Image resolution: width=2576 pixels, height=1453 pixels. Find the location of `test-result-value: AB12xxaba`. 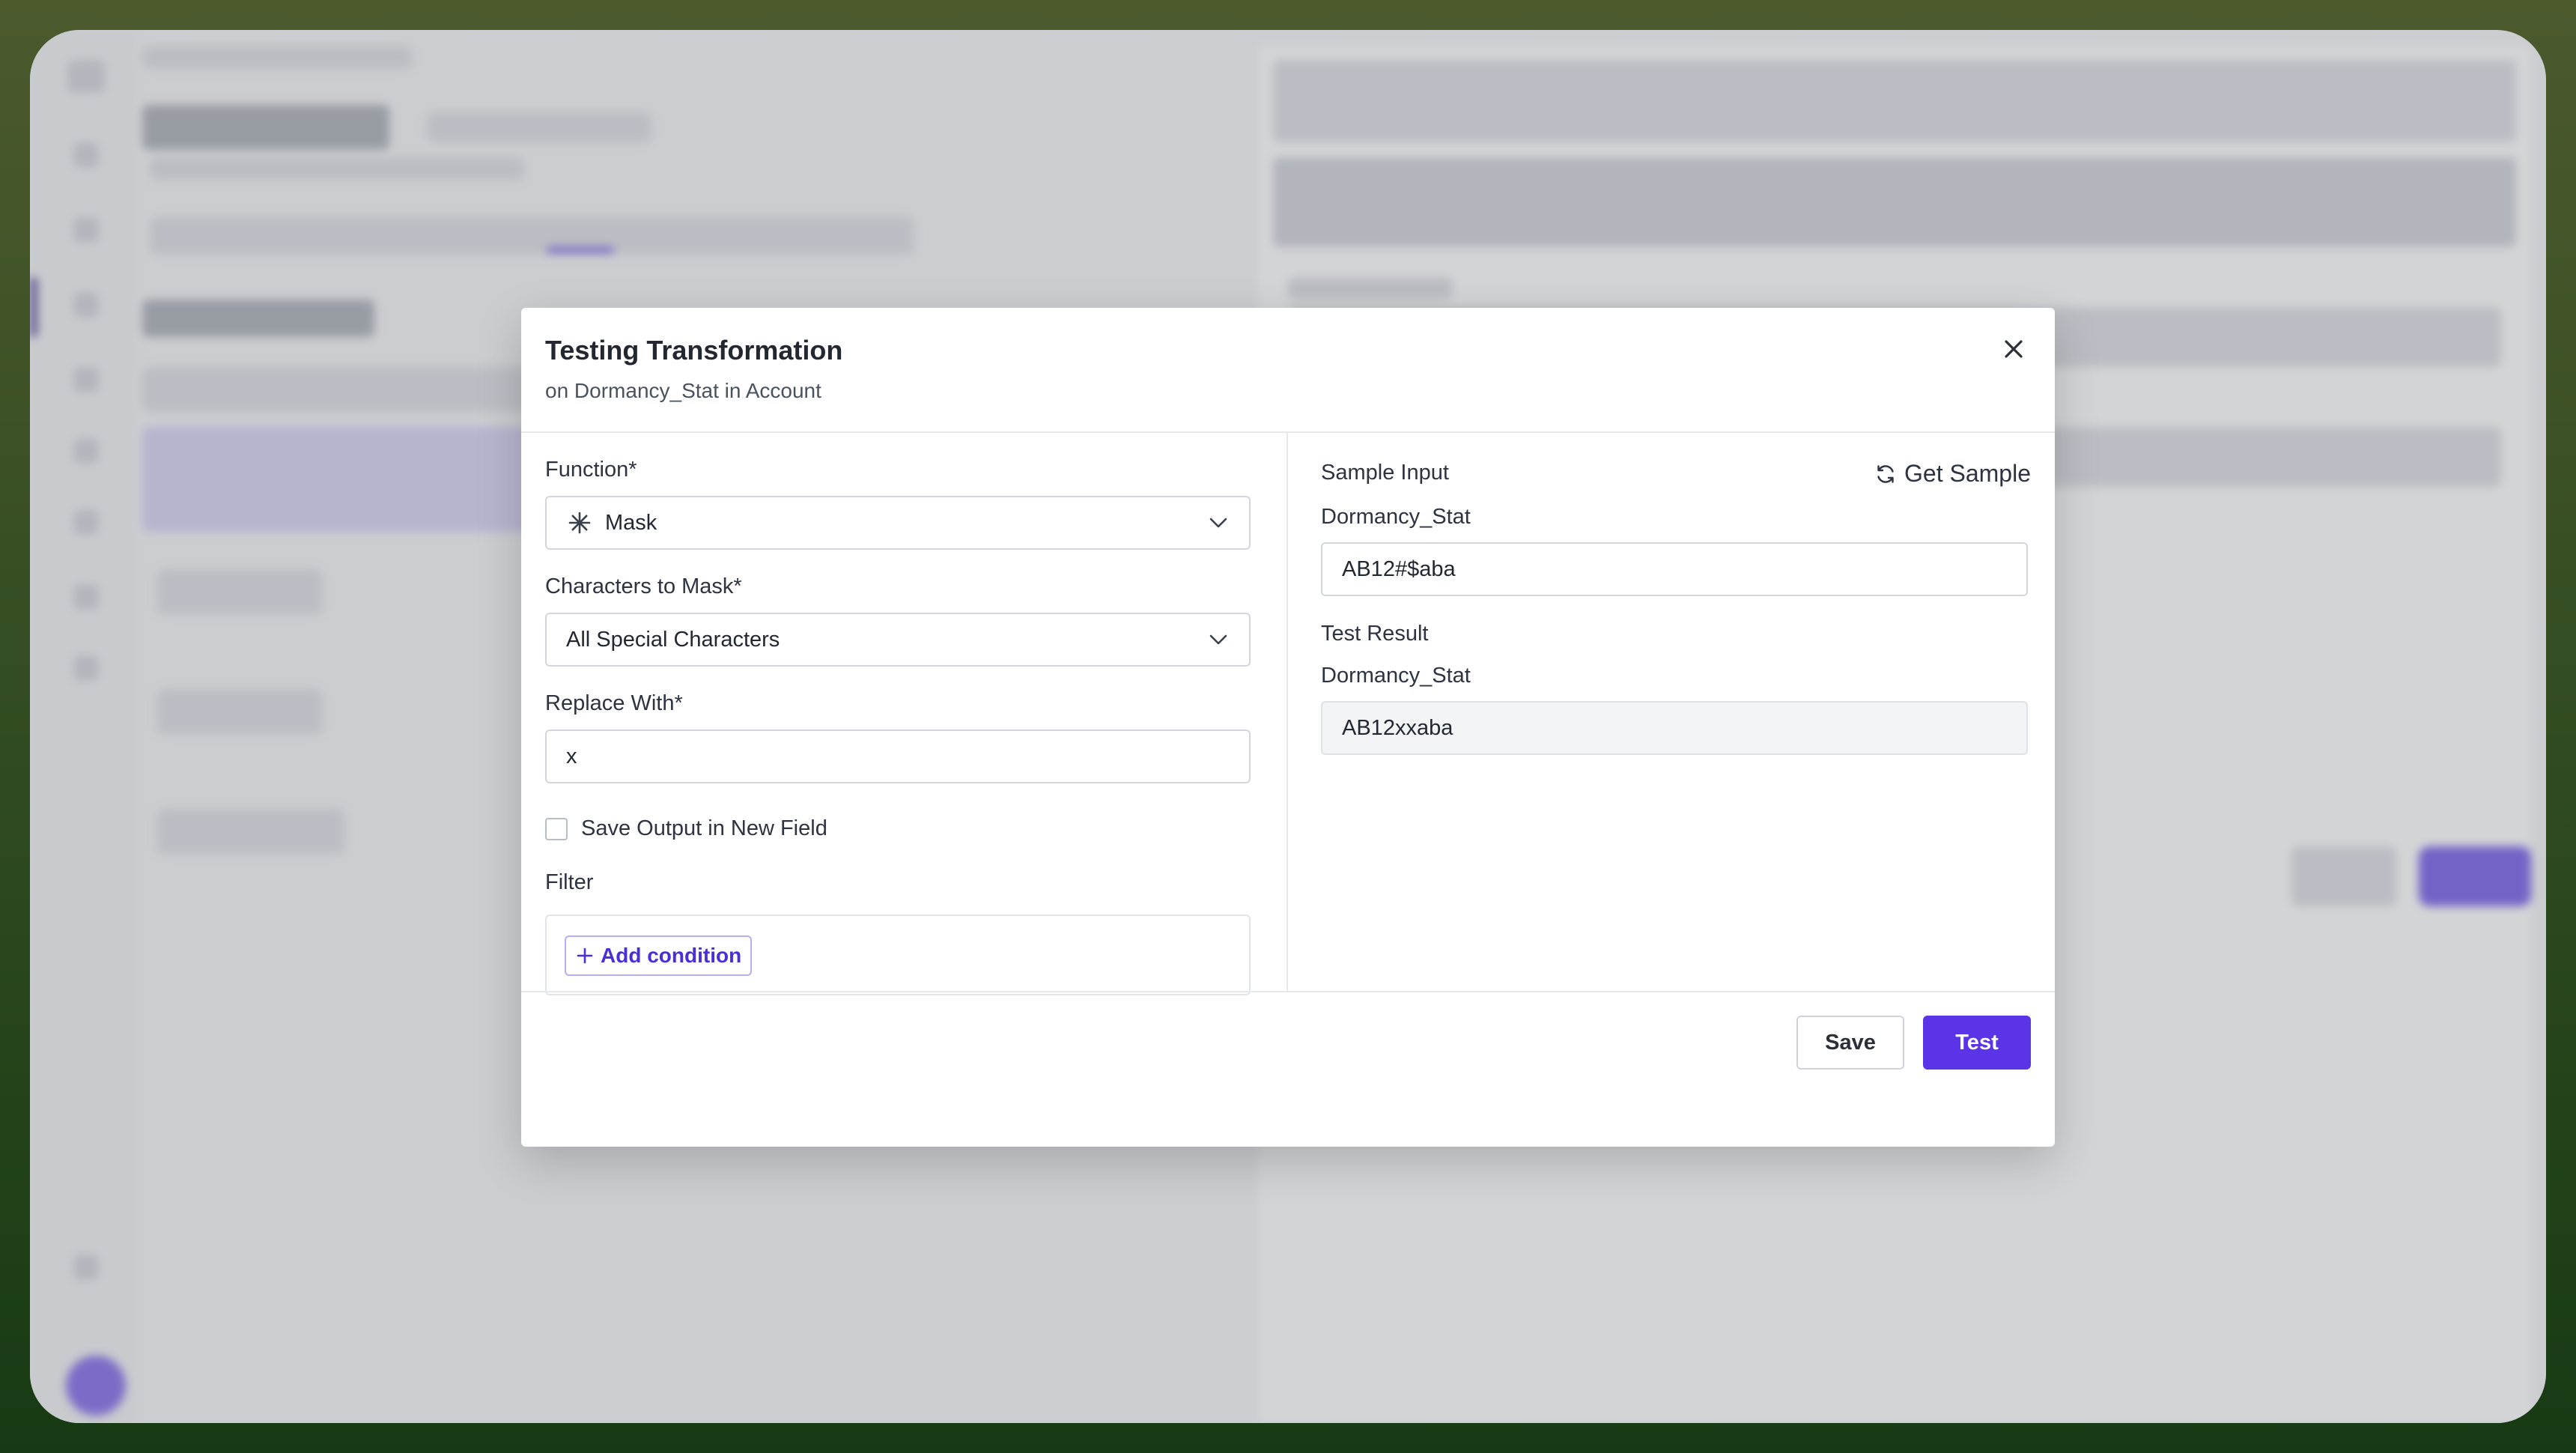

test-result-value: AB12xxaba is located at coordinates (1397, 727).